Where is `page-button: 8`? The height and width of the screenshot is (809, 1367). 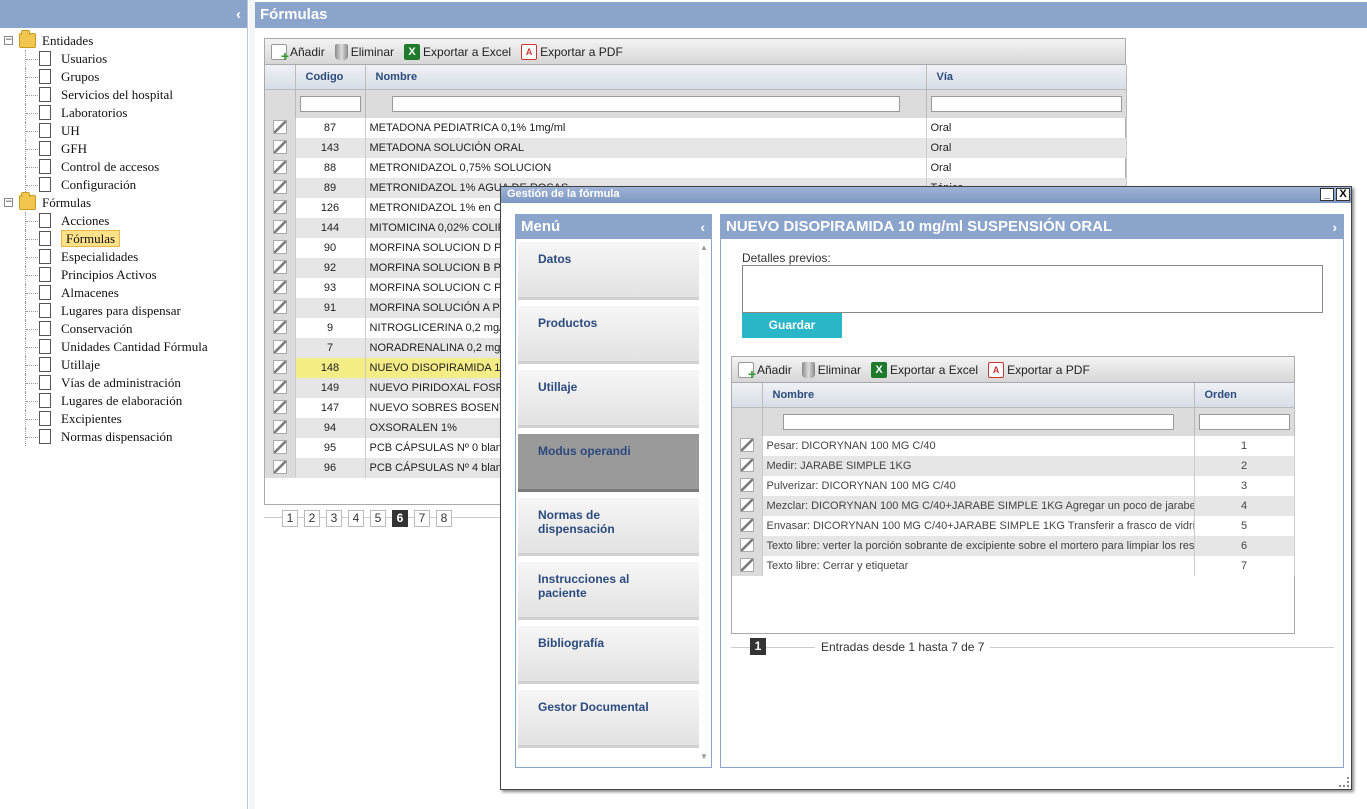
page-button: 8 is located at coordinates (444, 518).